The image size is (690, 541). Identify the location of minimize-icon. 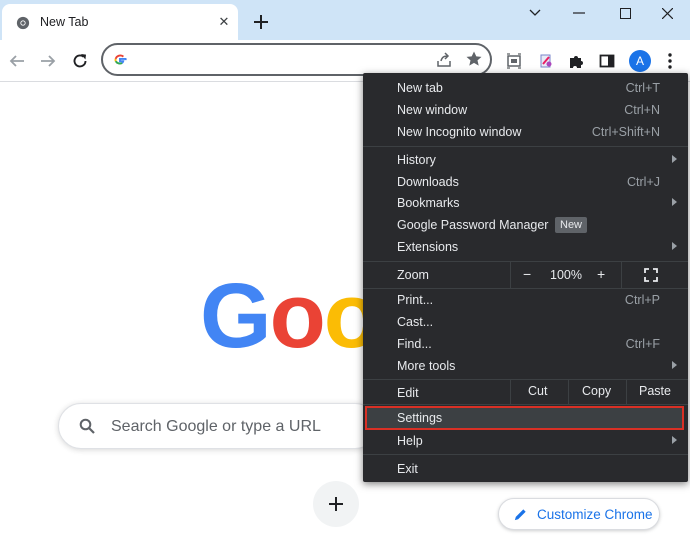
(579, 13).